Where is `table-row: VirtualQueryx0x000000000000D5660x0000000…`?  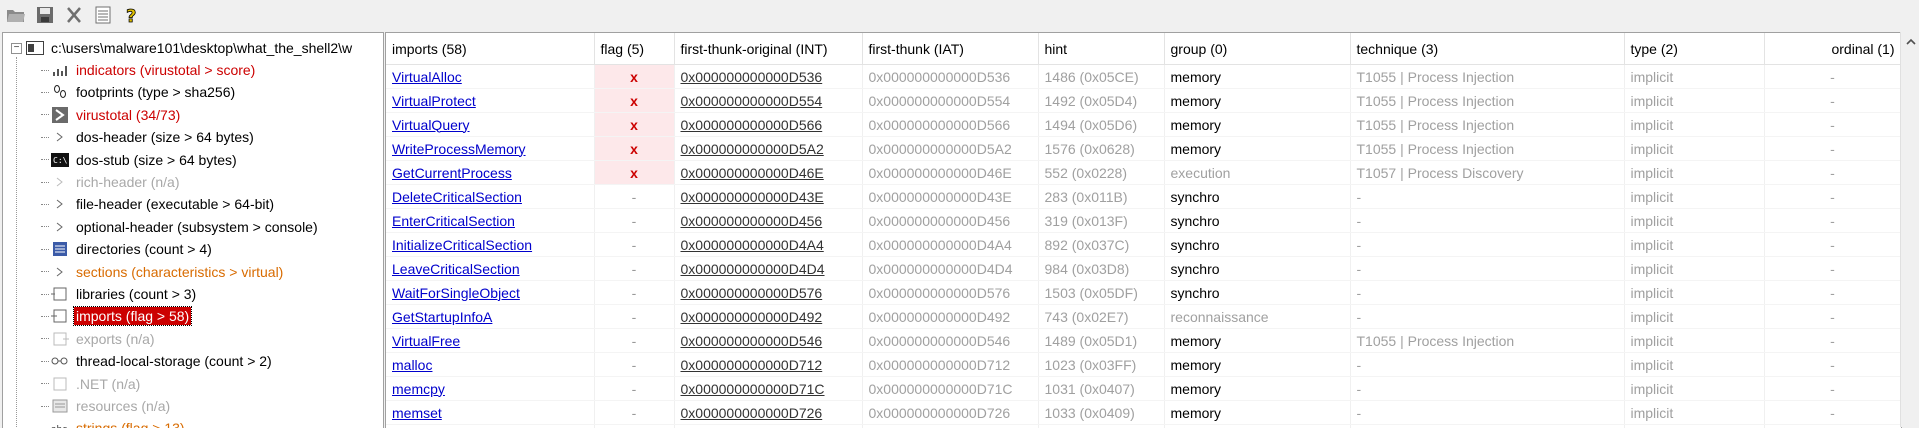 table-row: VirtualQueryx0x000000000000D5660x0000000… is located at coordinates (1143, 125).